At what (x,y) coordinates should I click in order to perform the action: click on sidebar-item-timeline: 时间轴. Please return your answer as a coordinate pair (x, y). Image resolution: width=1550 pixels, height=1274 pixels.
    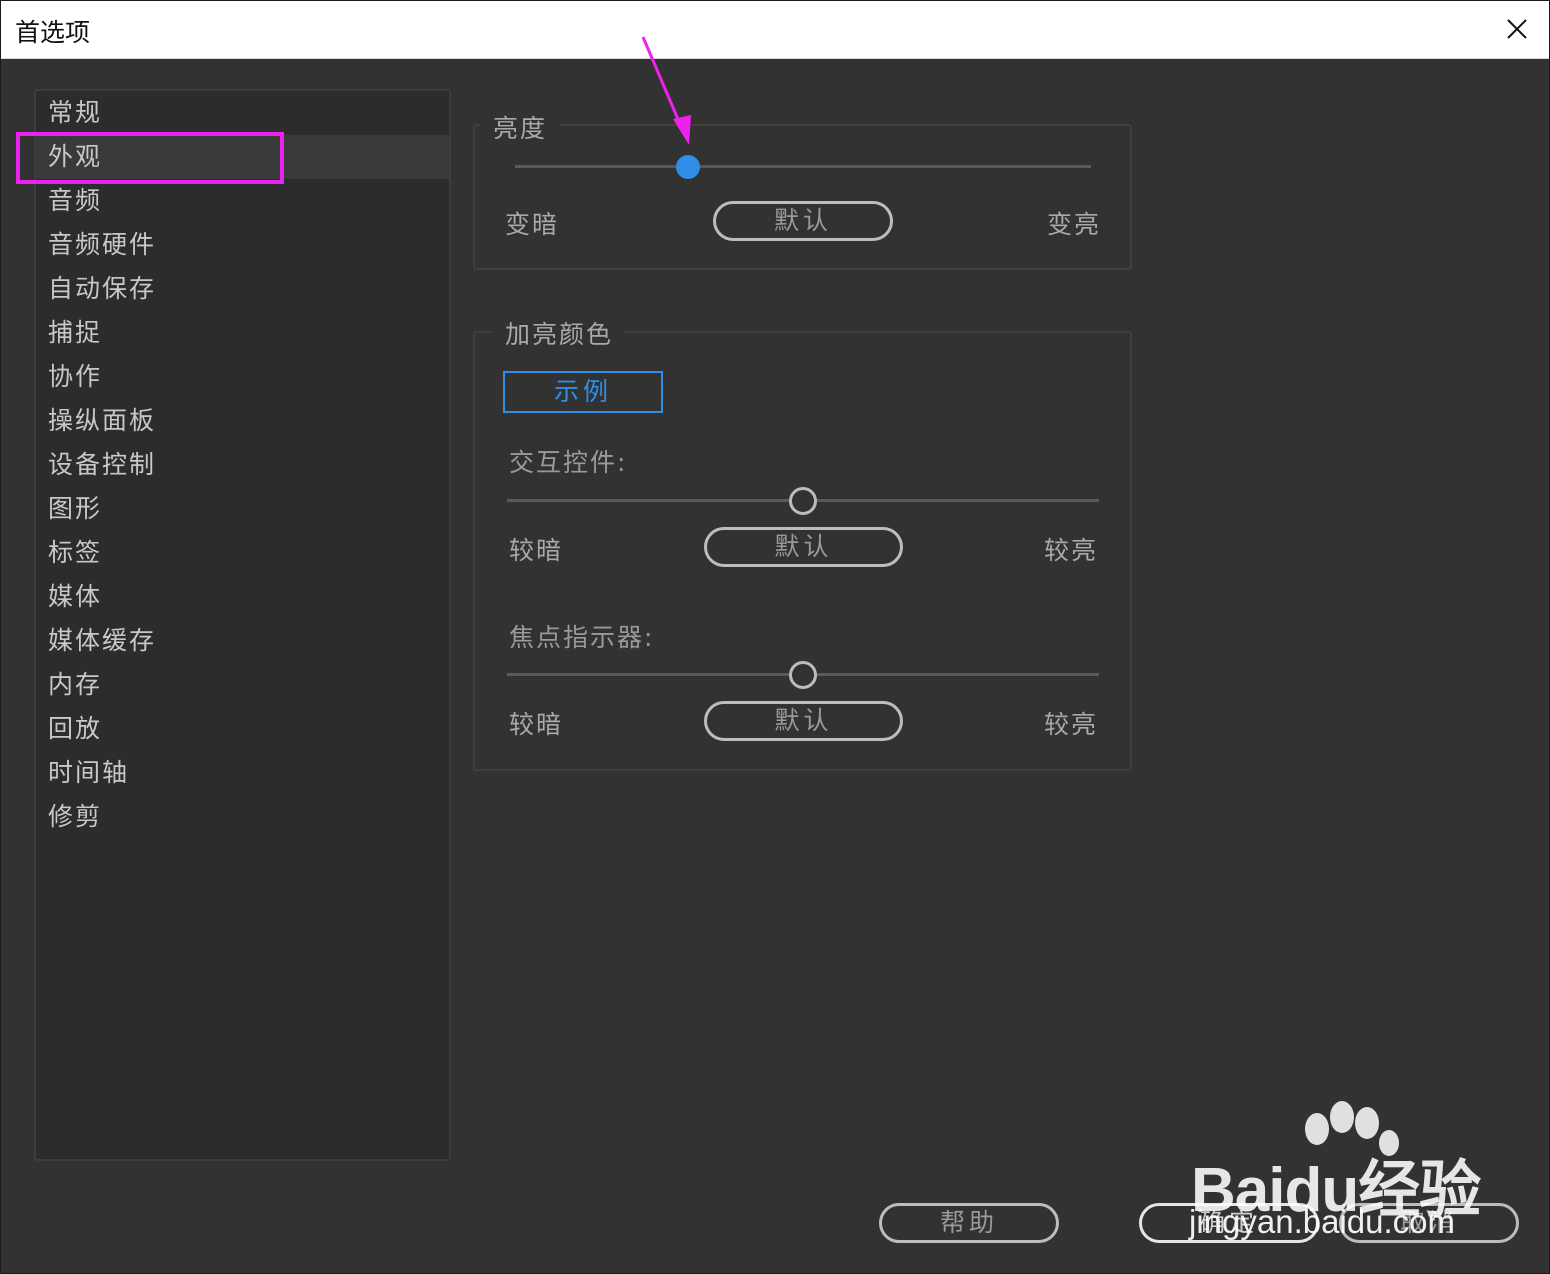
    Looking at the image, I should click on (242, 773).